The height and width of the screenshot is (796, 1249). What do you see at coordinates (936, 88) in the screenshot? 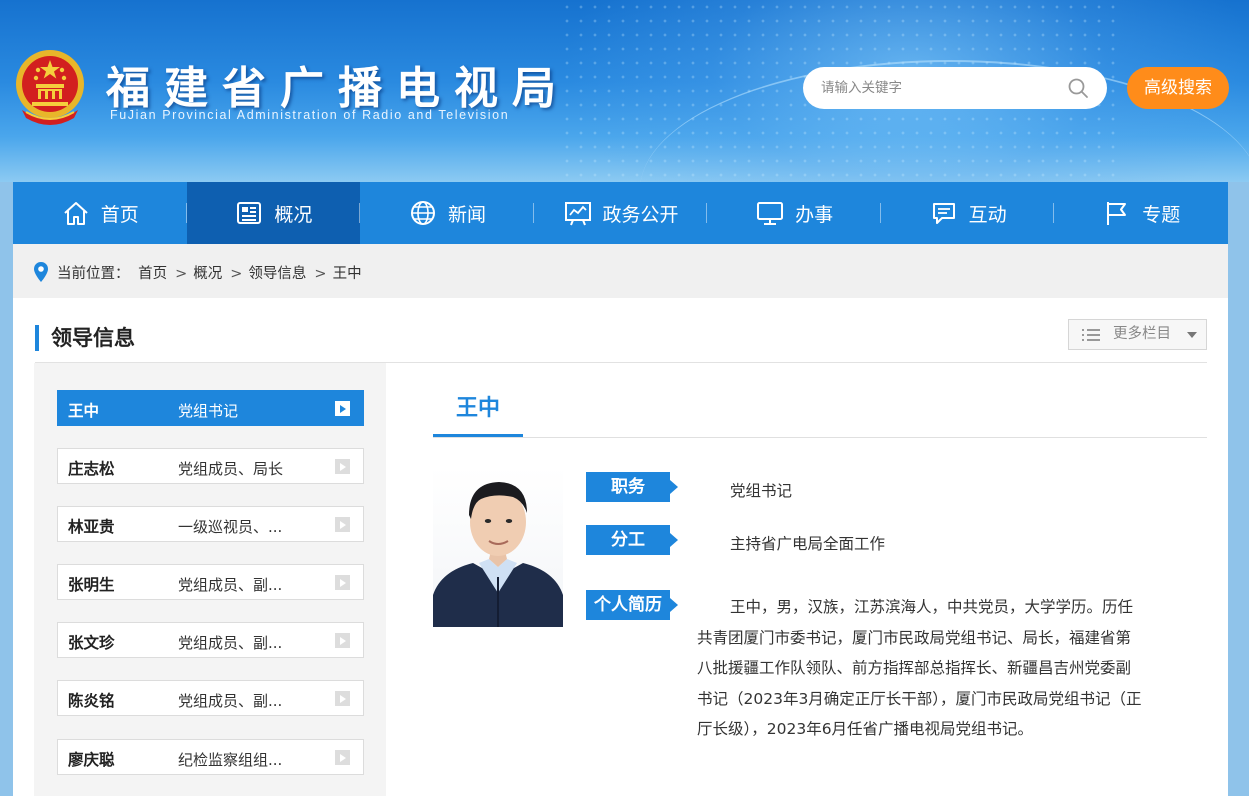
I see `search-input` at bounding box center [936, 88].